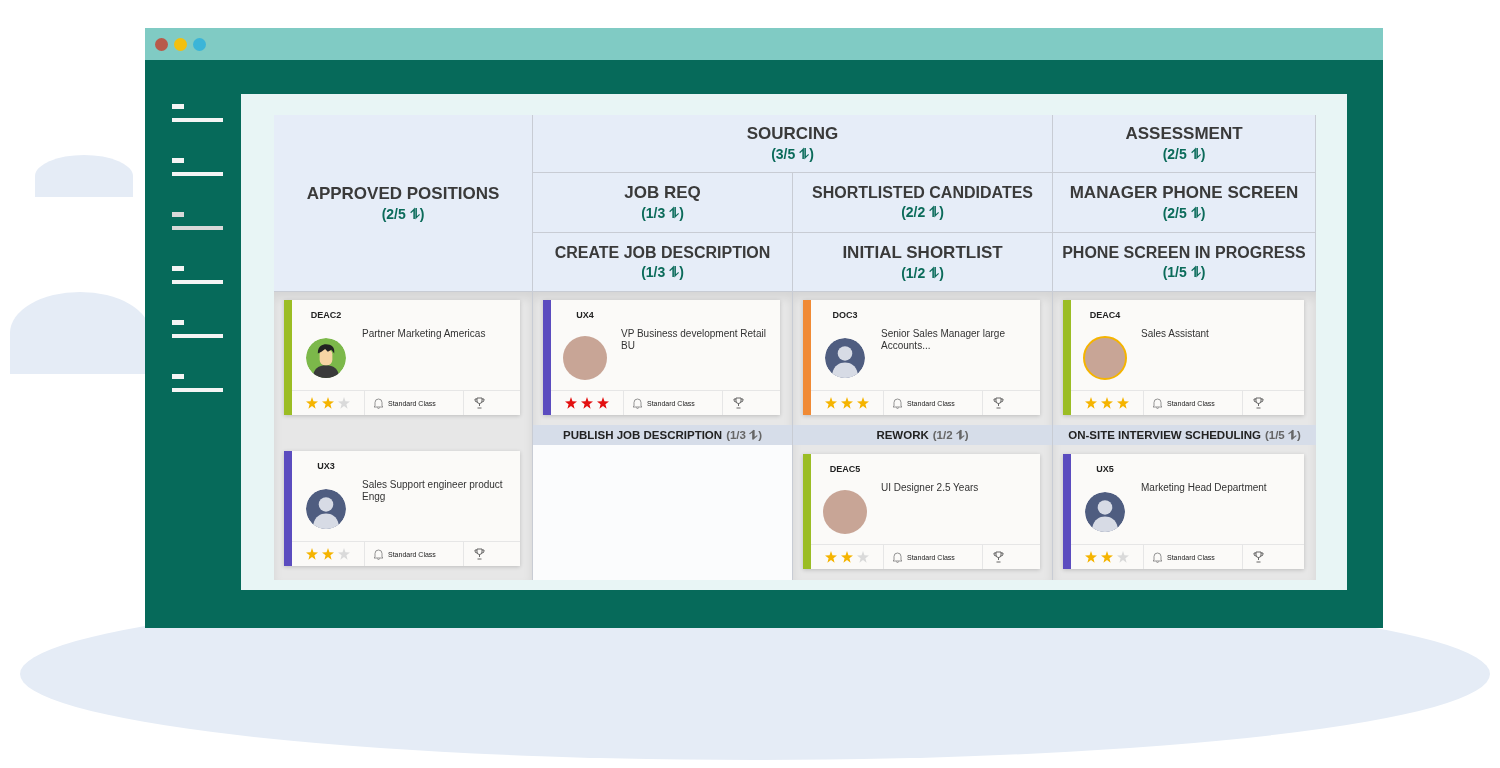  I want to click on substage-count: (1/3 ⥮), so click(744, 435).